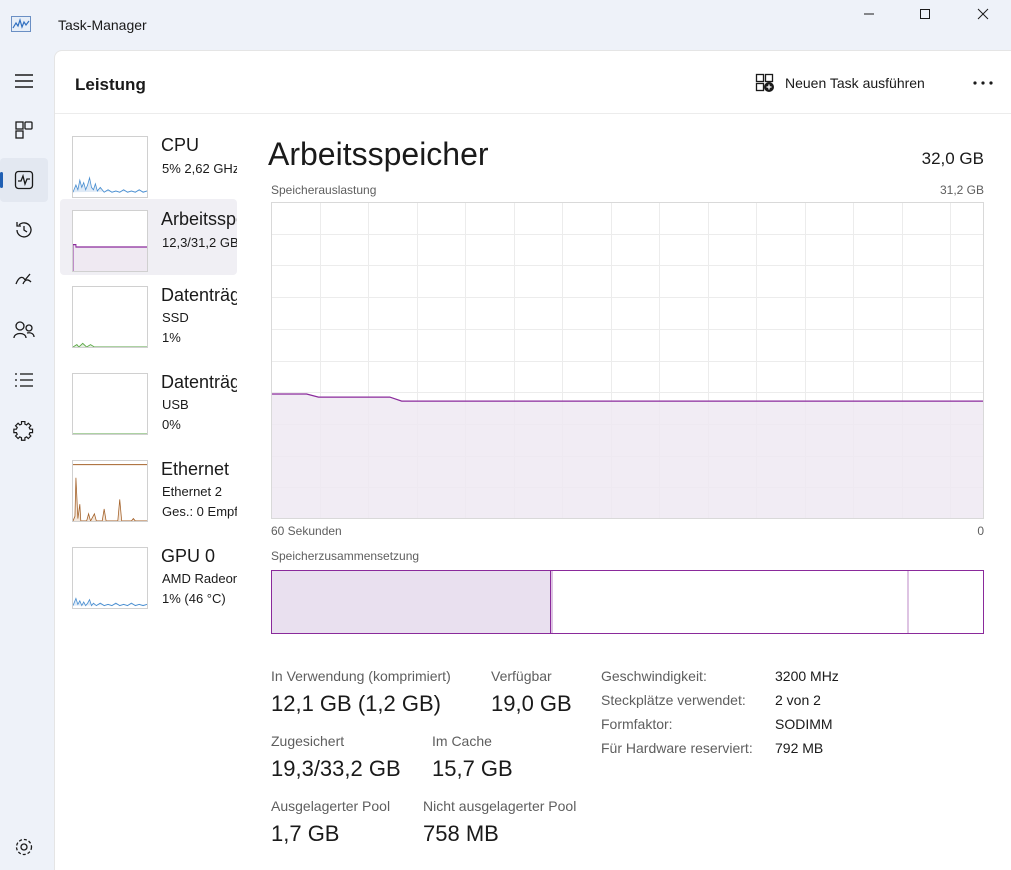 The height and width of the screenshot is (870, 1011). I want to click on device-name: GPU 0, so click(188, 556).